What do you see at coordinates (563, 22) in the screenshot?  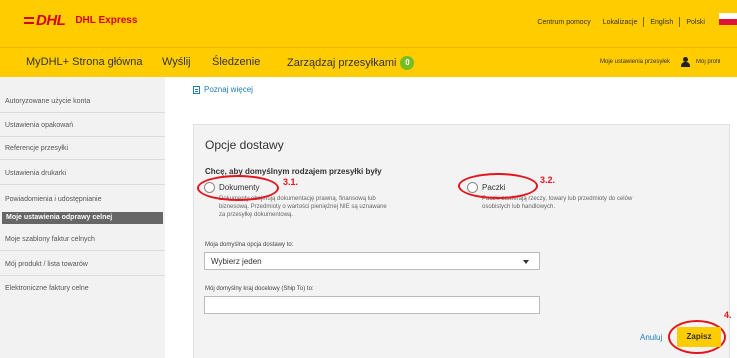 I see `help-center-link: Centrum pomocy` at bounding box center [563, 22].